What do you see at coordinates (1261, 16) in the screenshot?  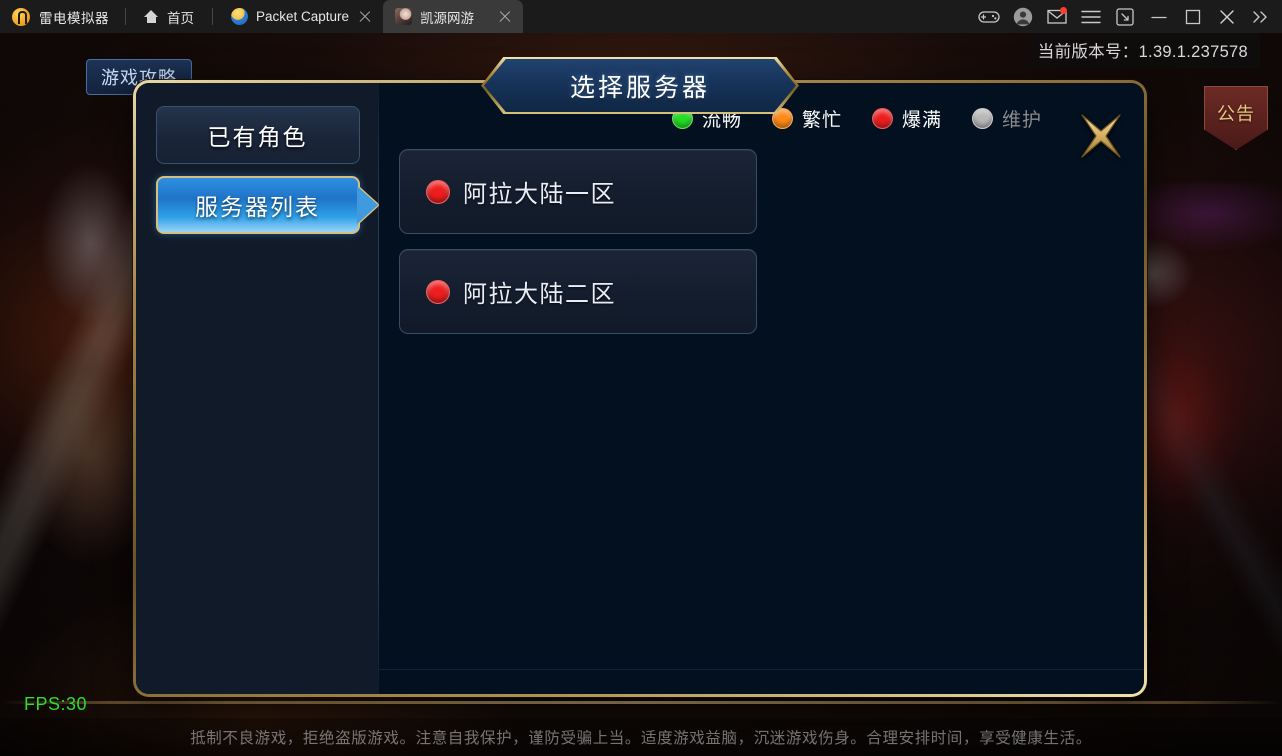 I see `expand-icon` at bounding box center [1261, 16].